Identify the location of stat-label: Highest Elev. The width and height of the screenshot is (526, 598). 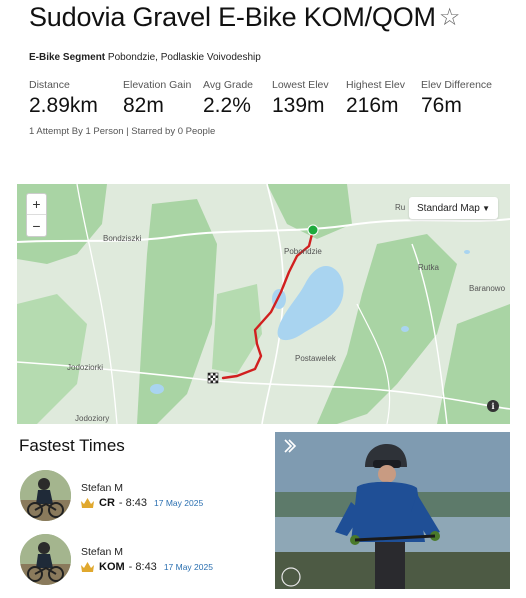
(375, 85).